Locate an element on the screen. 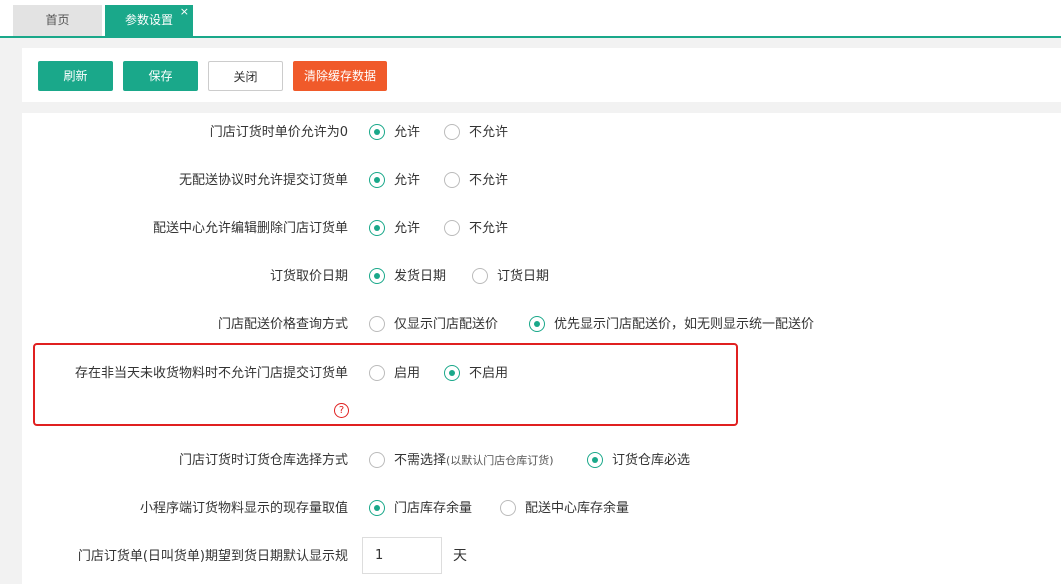 The image size is (1061, 584). toolbar: 刷新 保存 关闭 清除缓存数据 is located at coordinates (541, 75).